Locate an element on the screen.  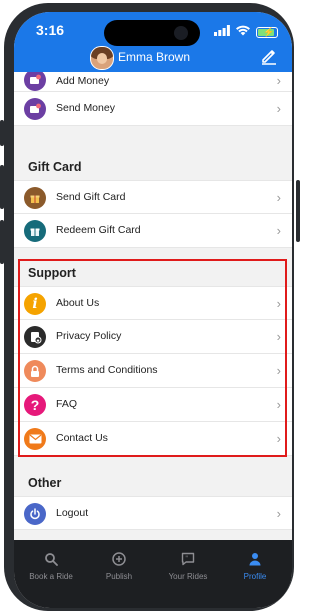
tab-publish: Publish is located at coordinates (119, 566).